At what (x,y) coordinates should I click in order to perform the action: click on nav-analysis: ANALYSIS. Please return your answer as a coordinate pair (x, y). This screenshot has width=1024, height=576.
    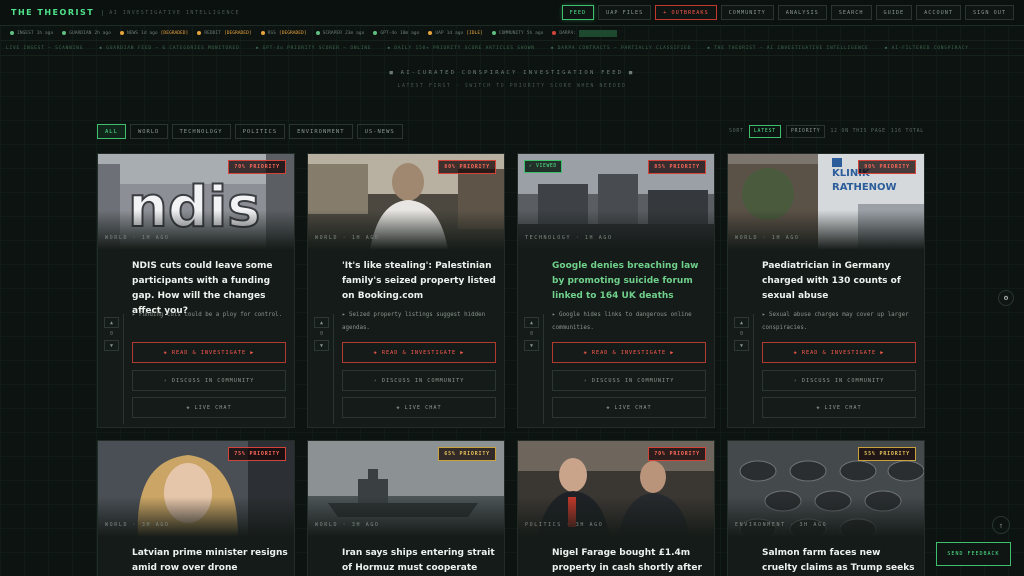
    Looking at the image, I should click on (802, 12).